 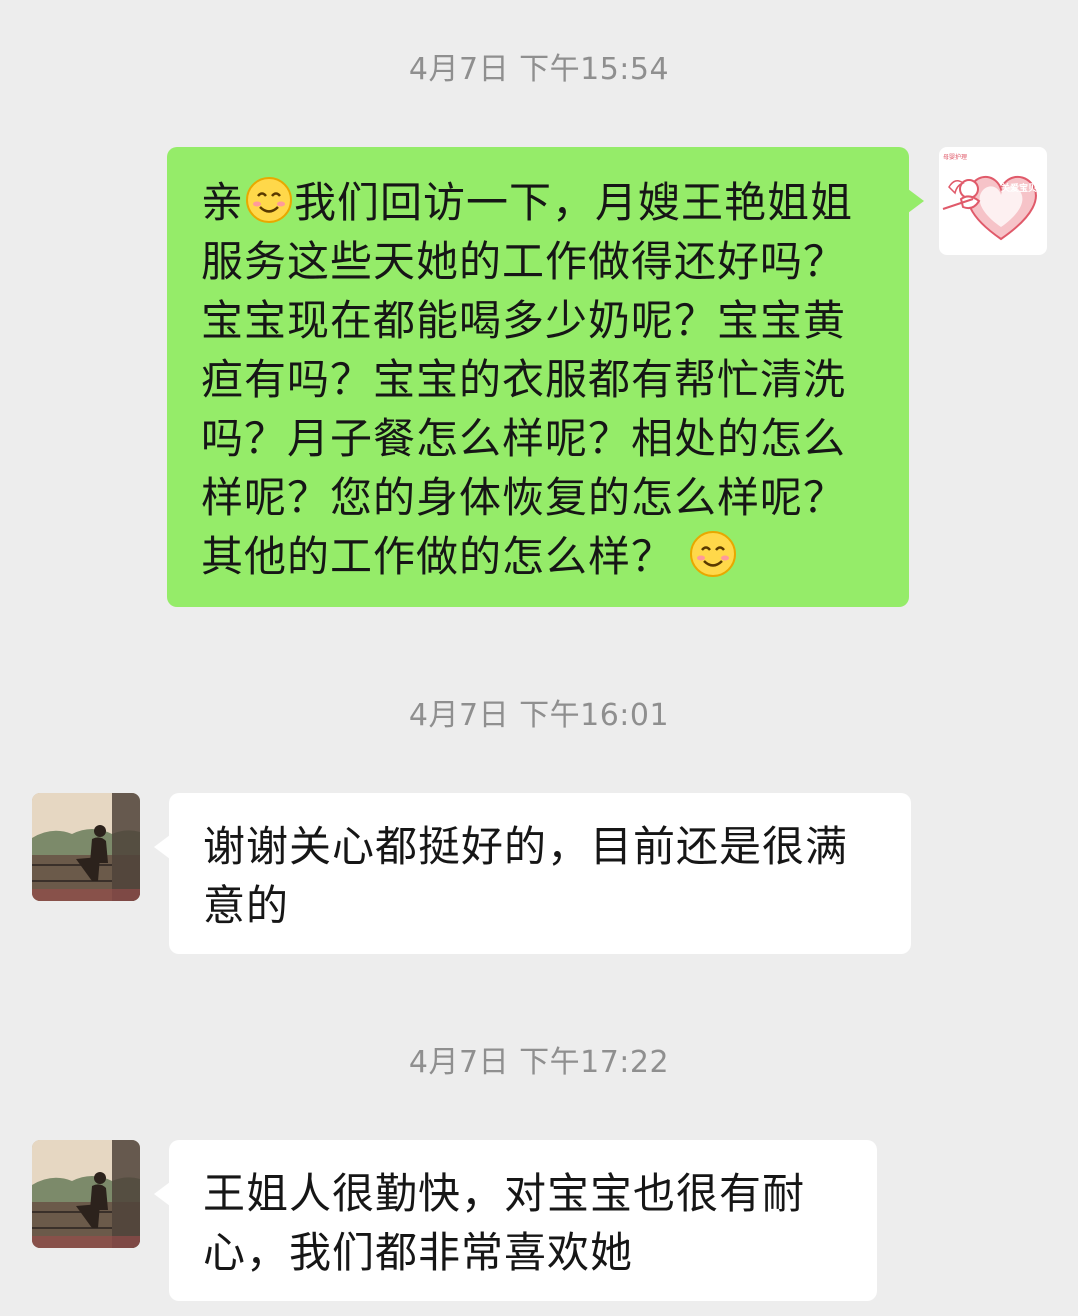 I want to click on timestamp: 4月7日 下午15:54, so click(x=539, y=69).